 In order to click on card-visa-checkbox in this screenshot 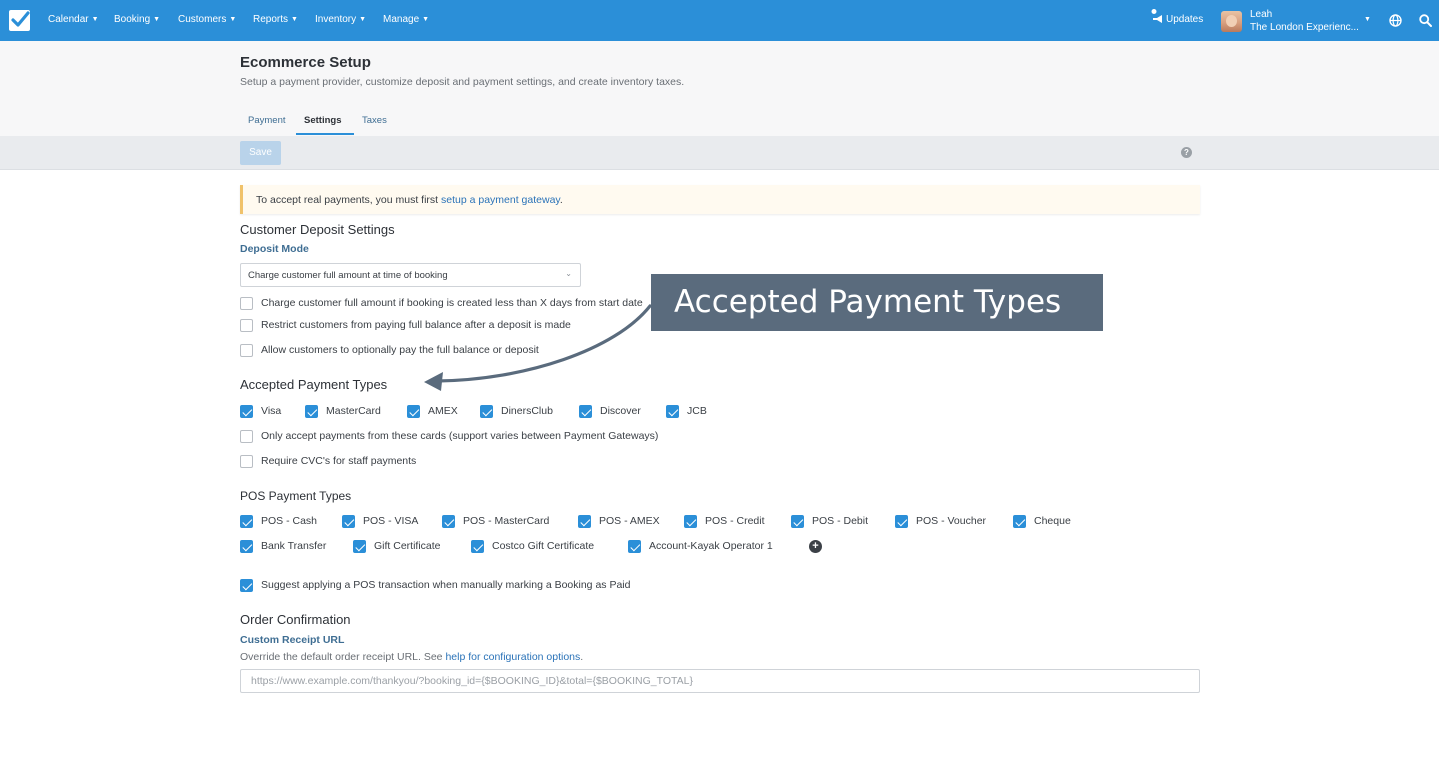, I will do `click(246, 411)`.